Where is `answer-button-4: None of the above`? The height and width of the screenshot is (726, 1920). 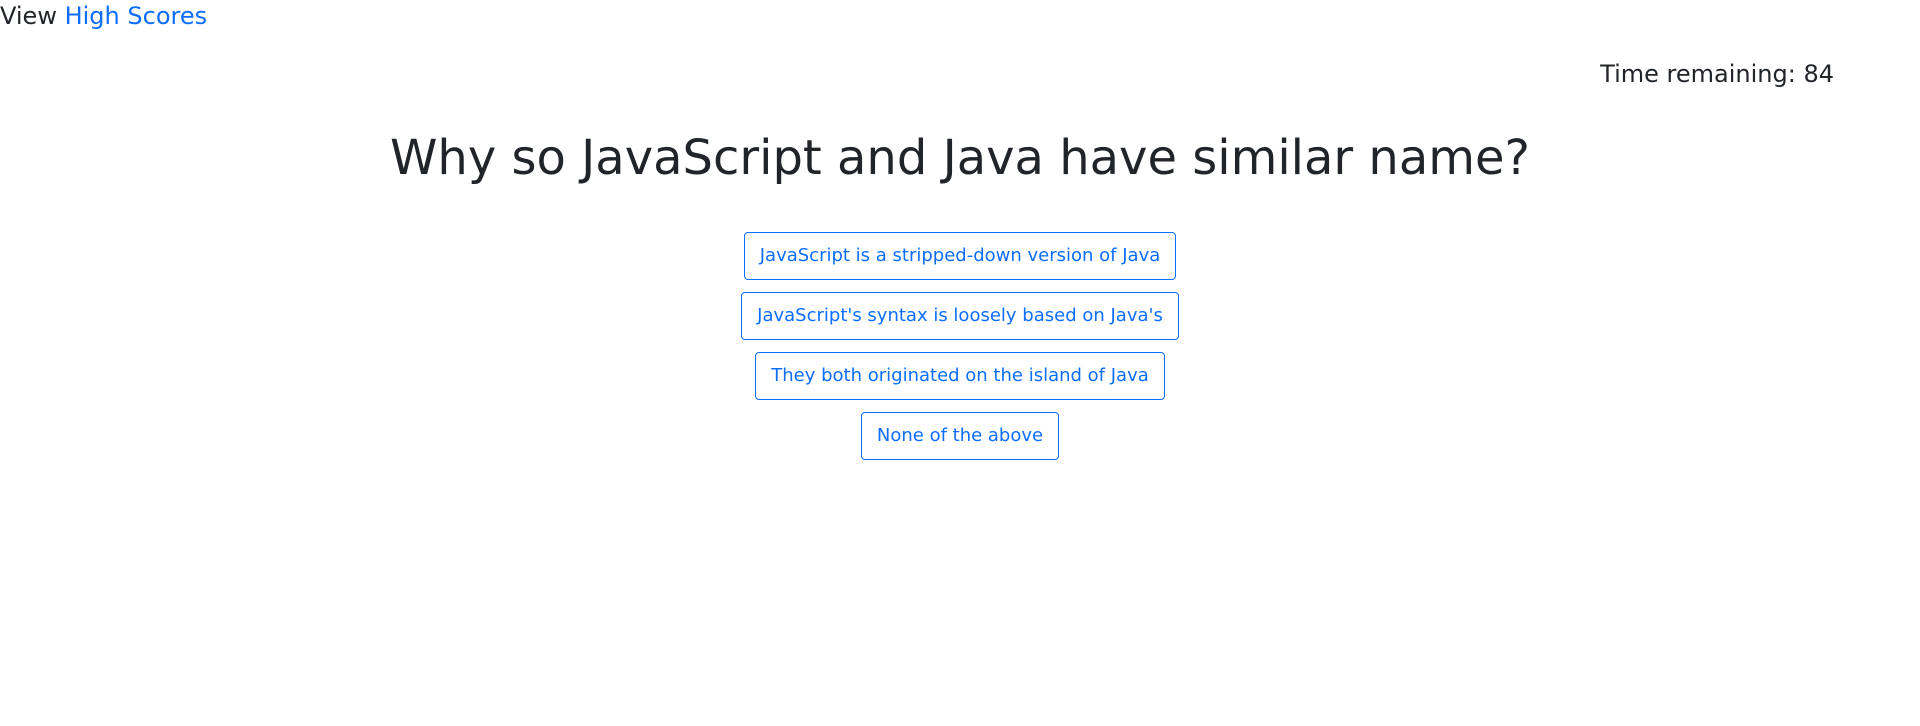 answer-button-4: None of the above is located at coordinates (960, 436).